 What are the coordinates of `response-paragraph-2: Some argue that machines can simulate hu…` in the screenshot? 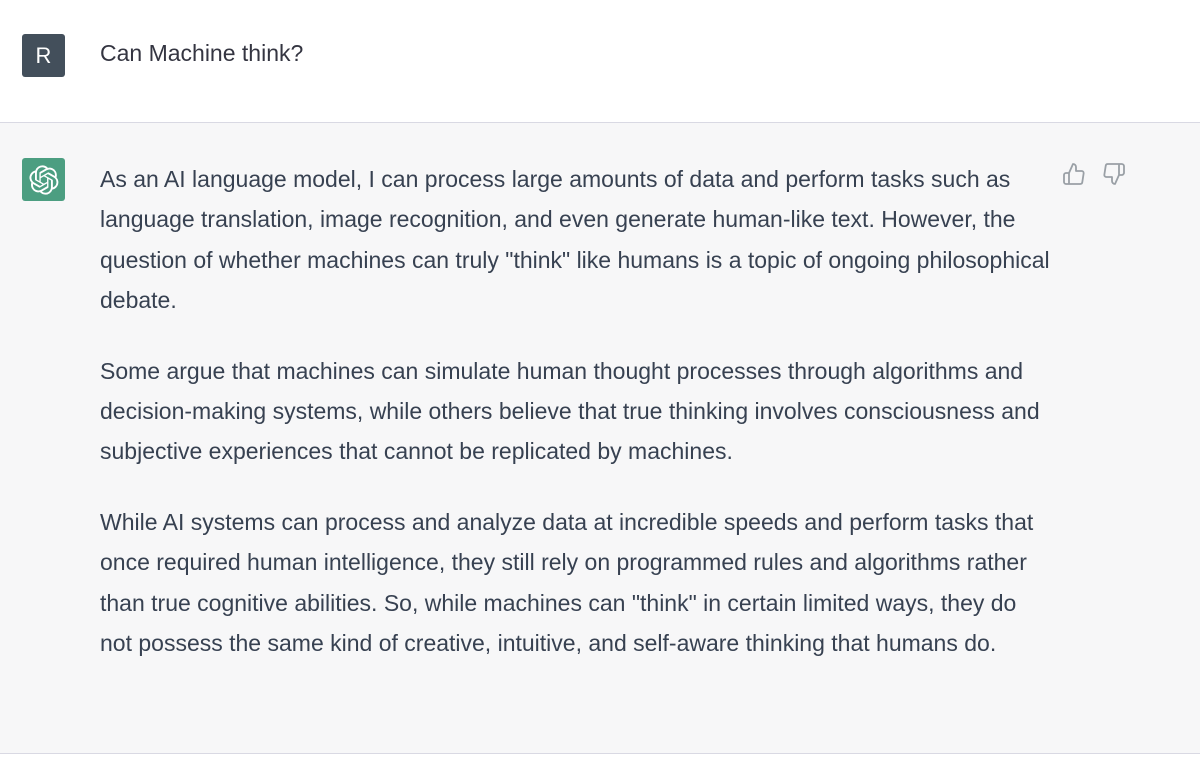 It's located at (570, 411).